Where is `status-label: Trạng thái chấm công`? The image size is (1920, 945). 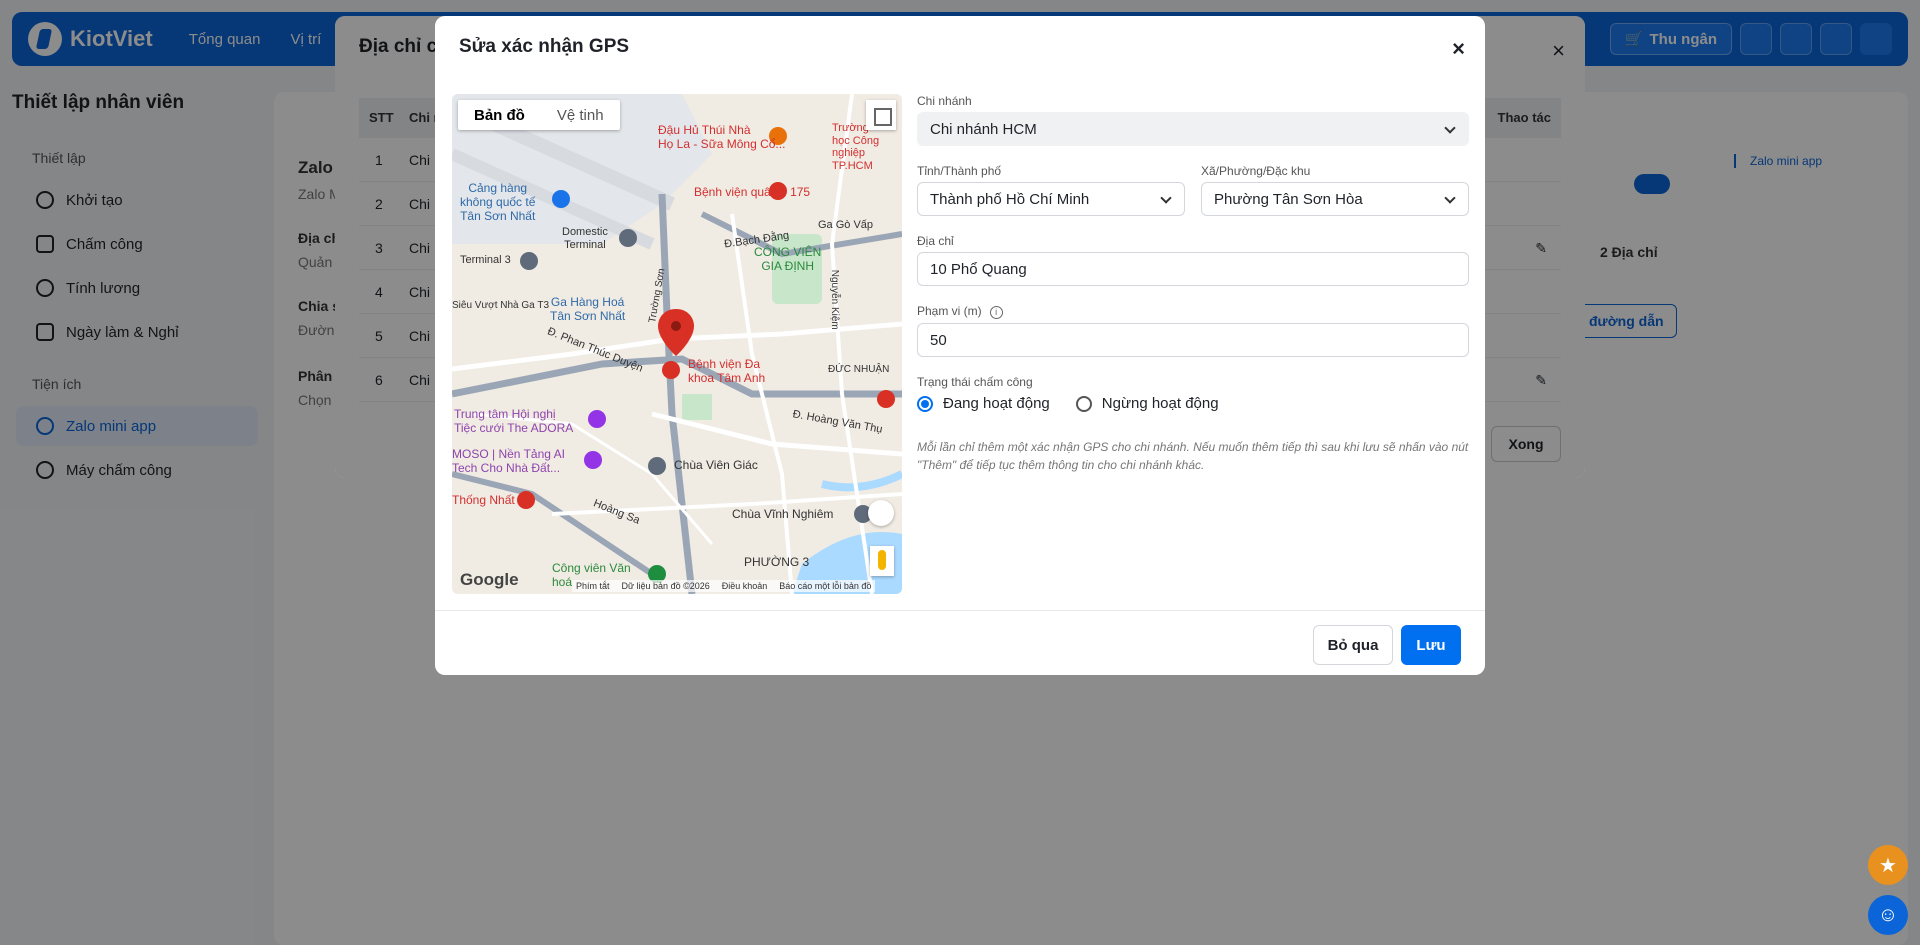
status-label: Trạng thái chấm công is located at coordinates (975, 382).